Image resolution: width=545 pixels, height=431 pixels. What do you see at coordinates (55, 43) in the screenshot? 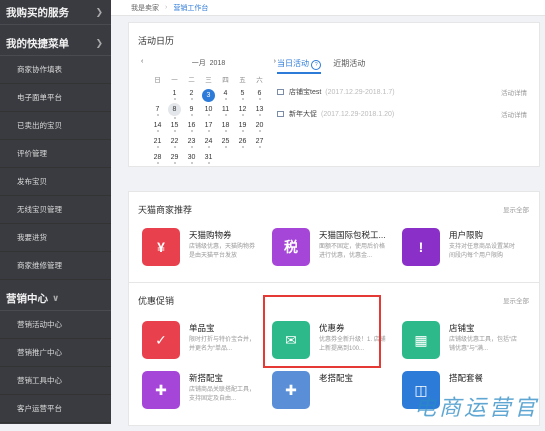
I see `sidebar-section-quick-menu: 我的快捷菜单 ❯` at bounding box center [55, 43].